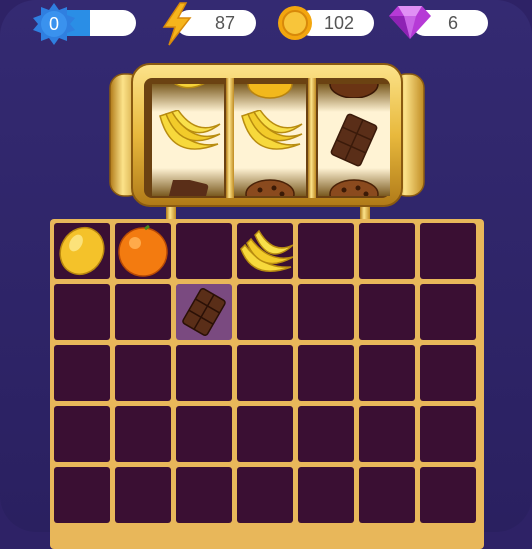  I want to click on coins-value: 102, so click(339, 23).